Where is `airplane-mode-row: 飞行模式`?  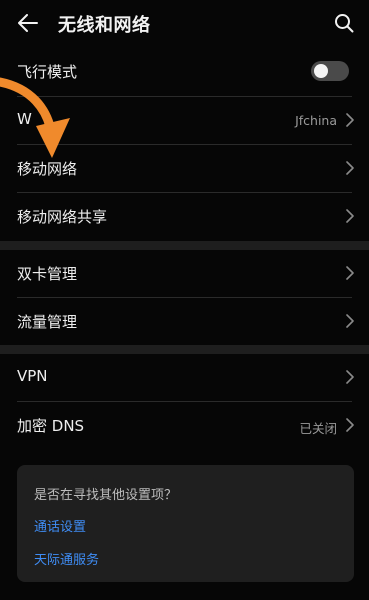 airplane-mode-row: 飞行模式 is located at coordinates (184, 71).